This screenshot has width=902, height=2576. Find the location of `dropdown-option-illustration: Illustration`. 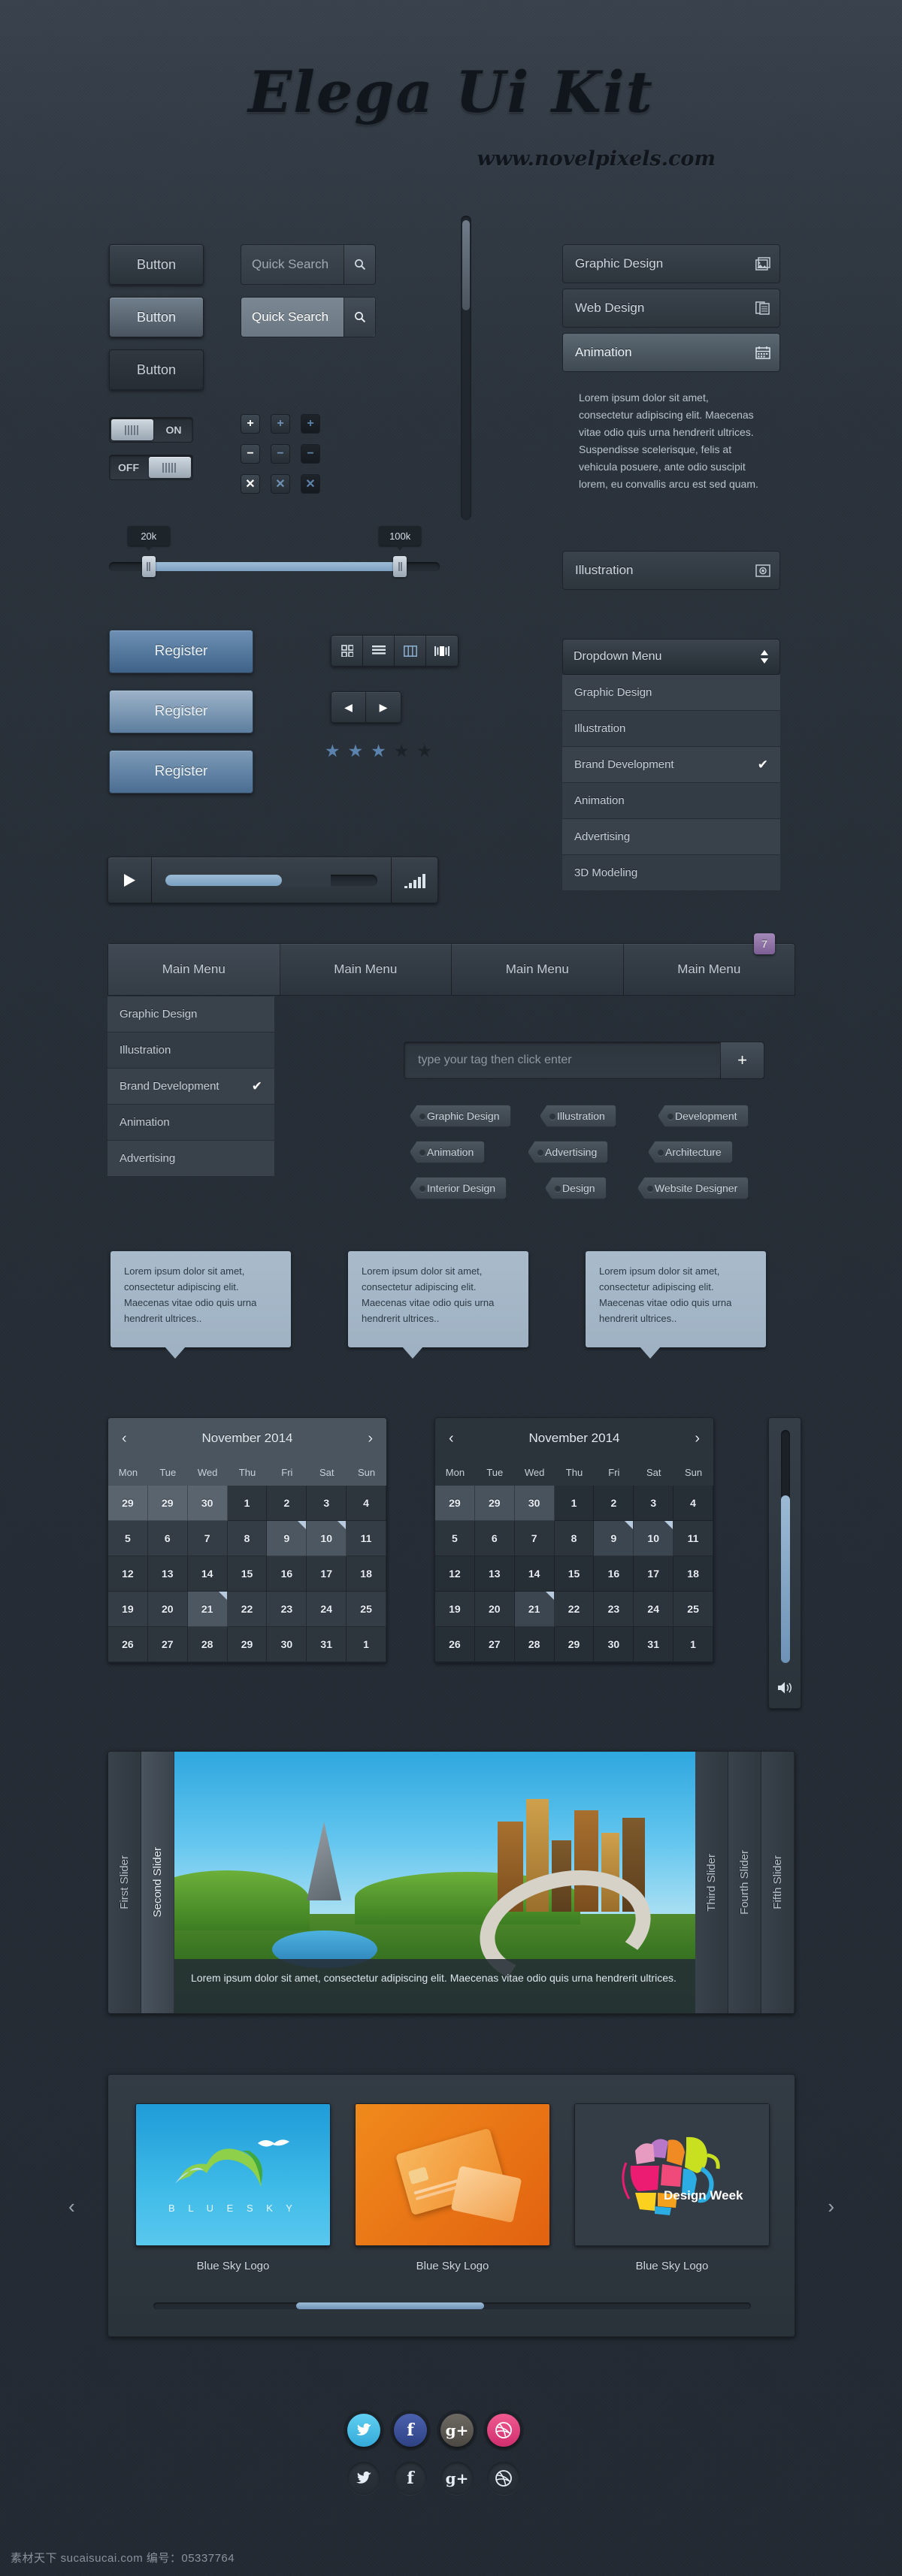

dropdown-option-illustration: Illustration is located at coordinates (671, 729).